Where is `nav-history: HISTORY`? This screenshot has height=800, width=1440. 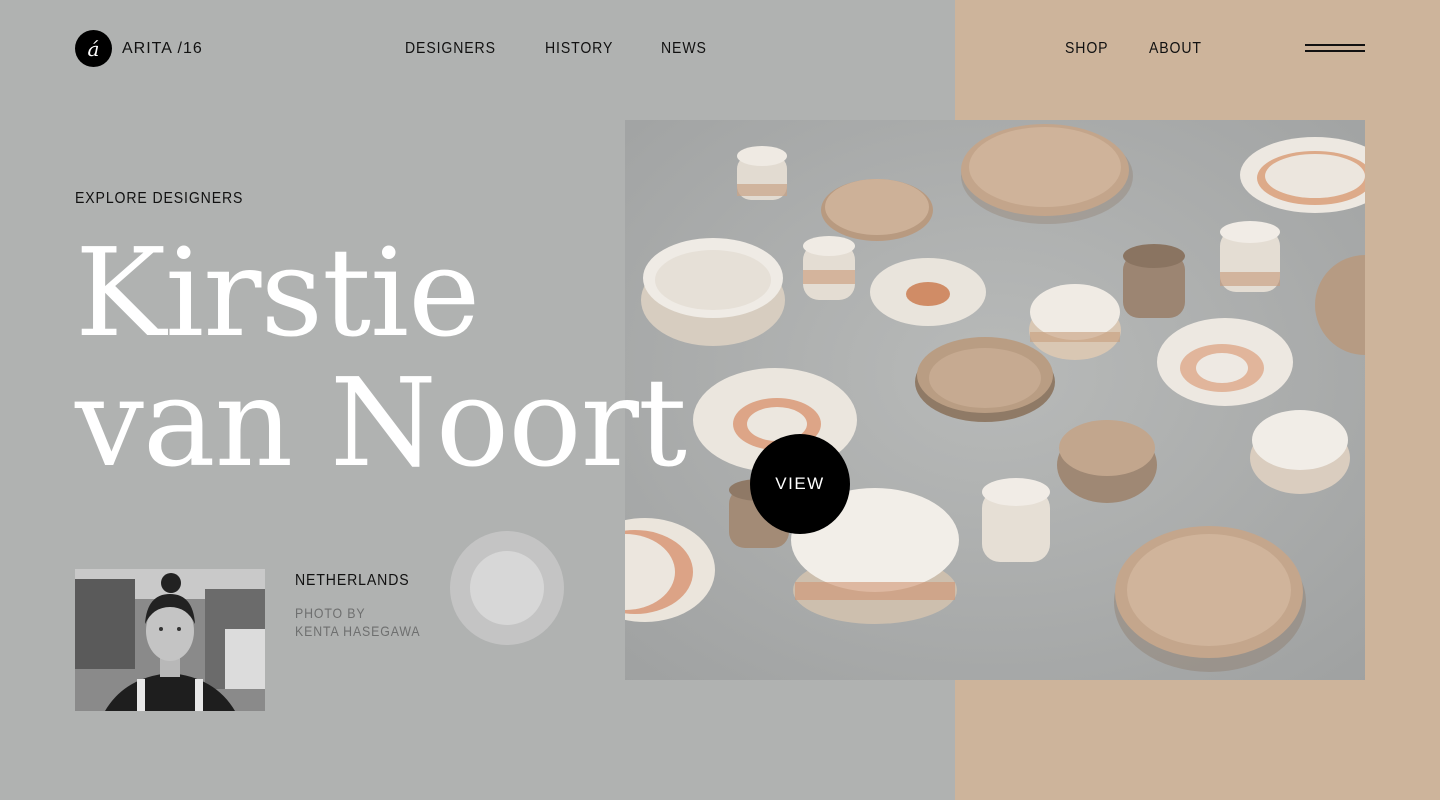
nav-history: HISTORY is located at coordinates (579, 49).